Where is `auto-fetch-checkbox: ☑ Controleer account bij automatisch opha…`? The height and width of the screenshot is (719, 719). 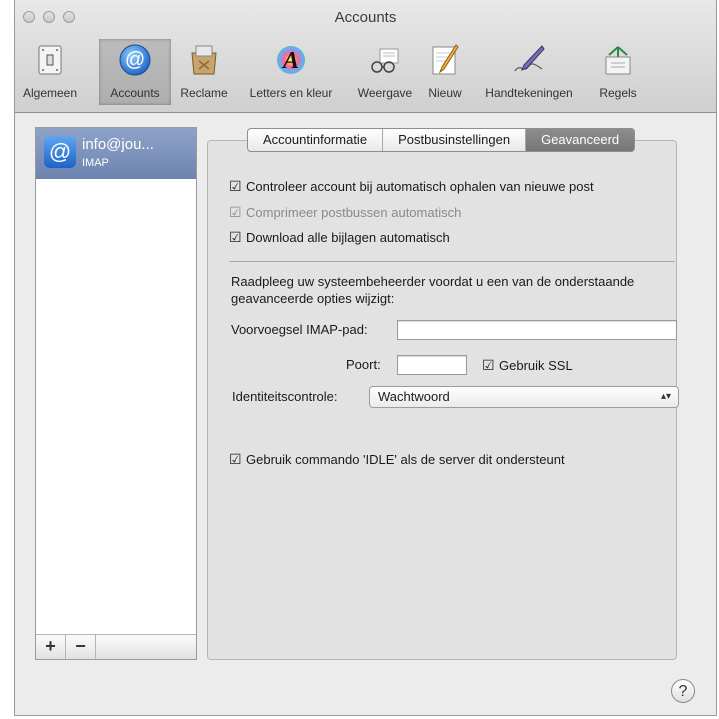
auto-fetch-checkbox: ☑ Controleer account bij automatisch opha… is located at coordinates (411, 186).